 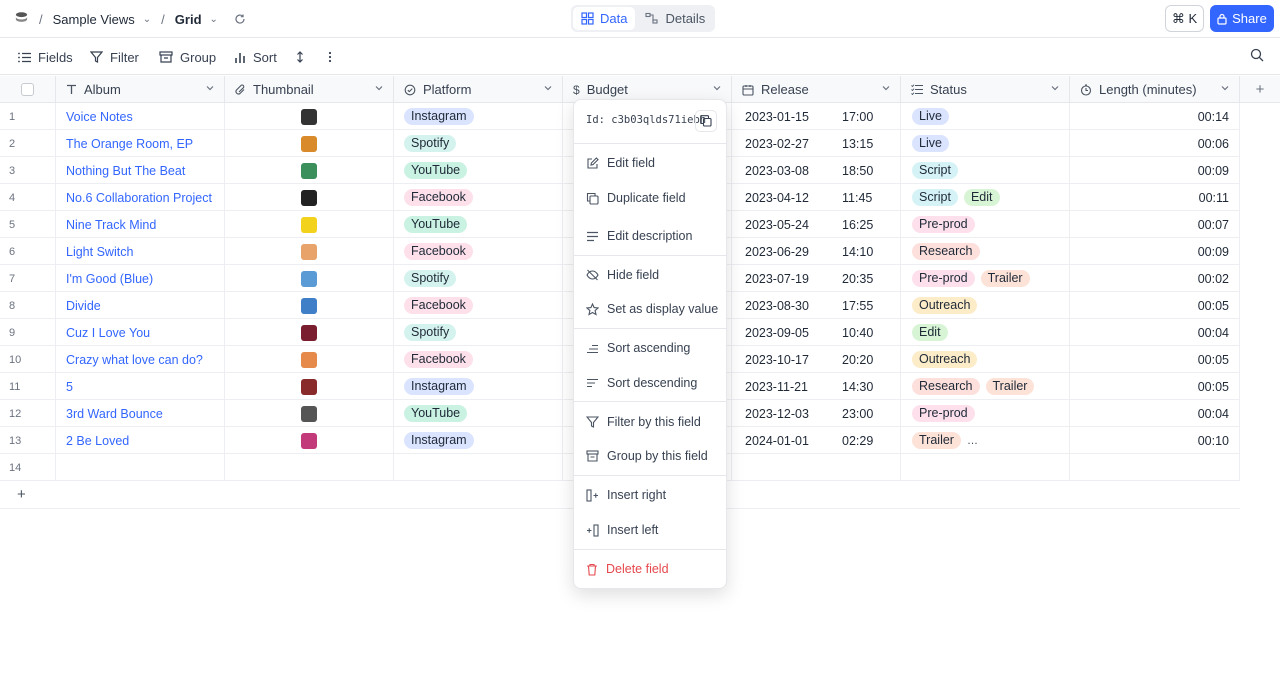 What do you see at coordinates (985, 89) in the screenshot?
I see `column-header-status: Status` at bounding box center [985, 89].